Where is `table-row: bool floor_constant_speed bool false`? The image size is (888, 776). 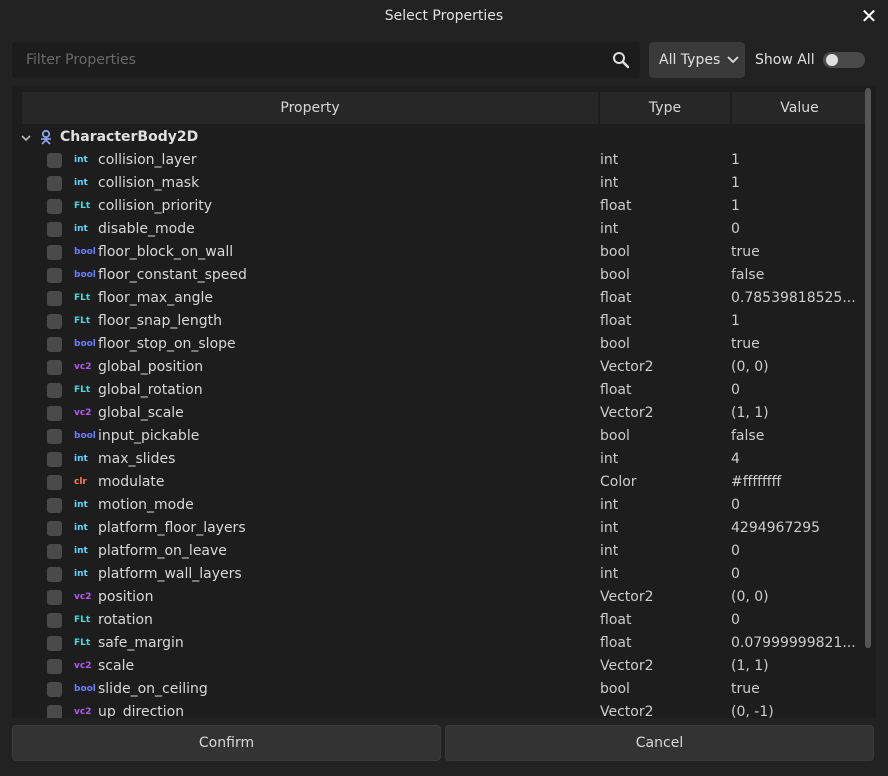
table-row: bool floor_constant_speed bool false is located at coordinates (437, 275).